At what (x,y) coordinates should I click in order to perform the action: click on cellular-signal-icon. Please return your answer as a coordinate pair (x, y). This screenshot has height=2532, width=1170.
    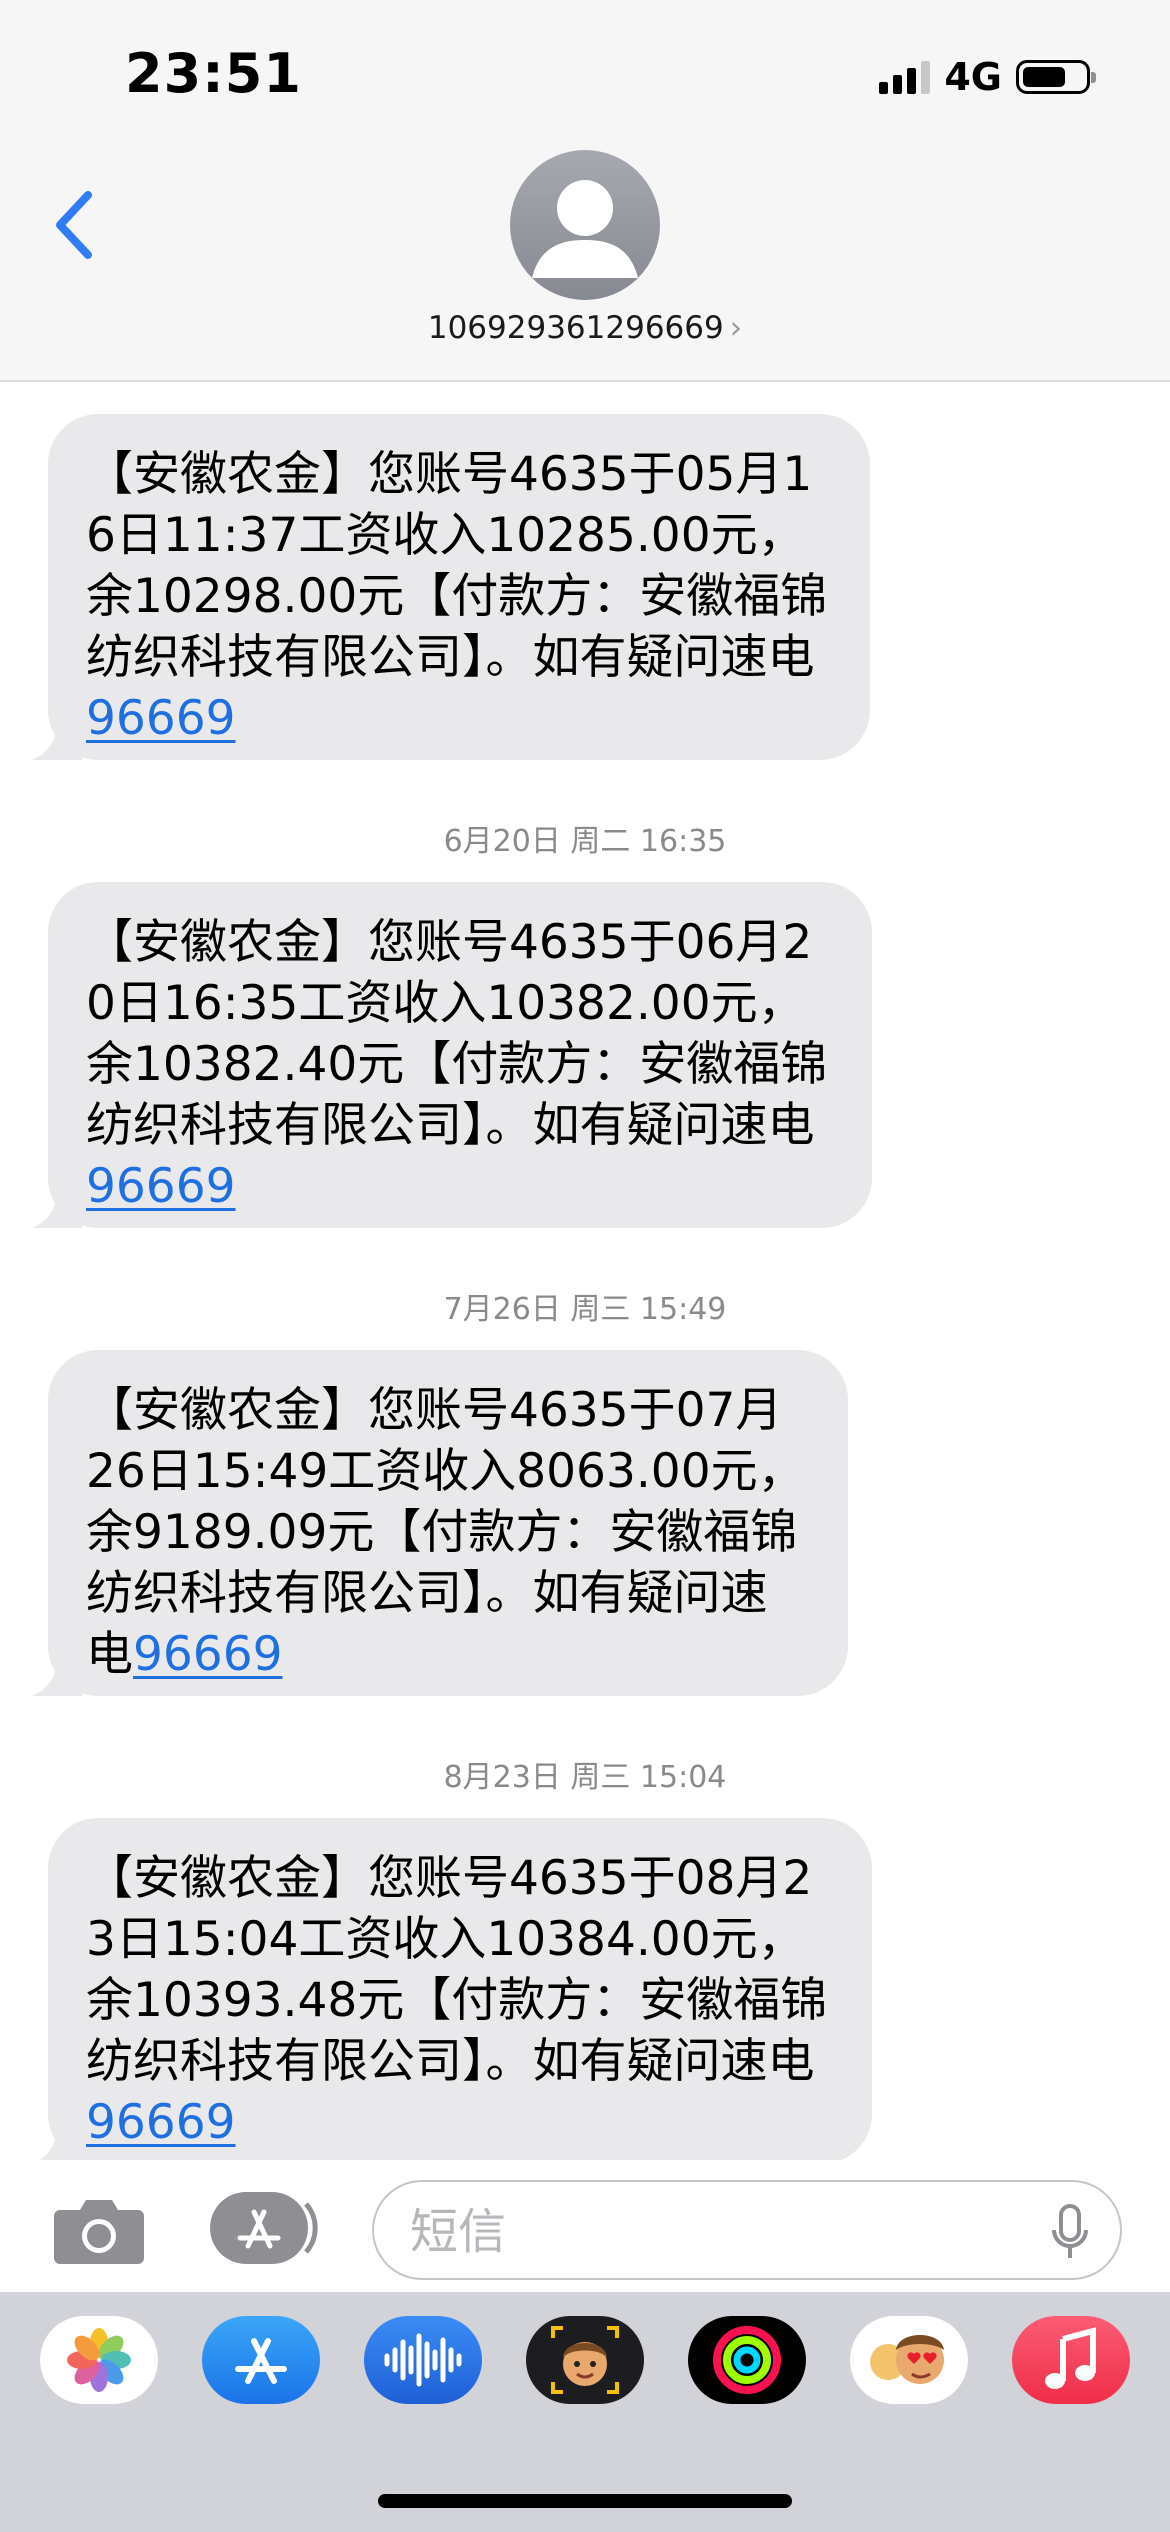
    Looking at the image, I should click on (905, 77).